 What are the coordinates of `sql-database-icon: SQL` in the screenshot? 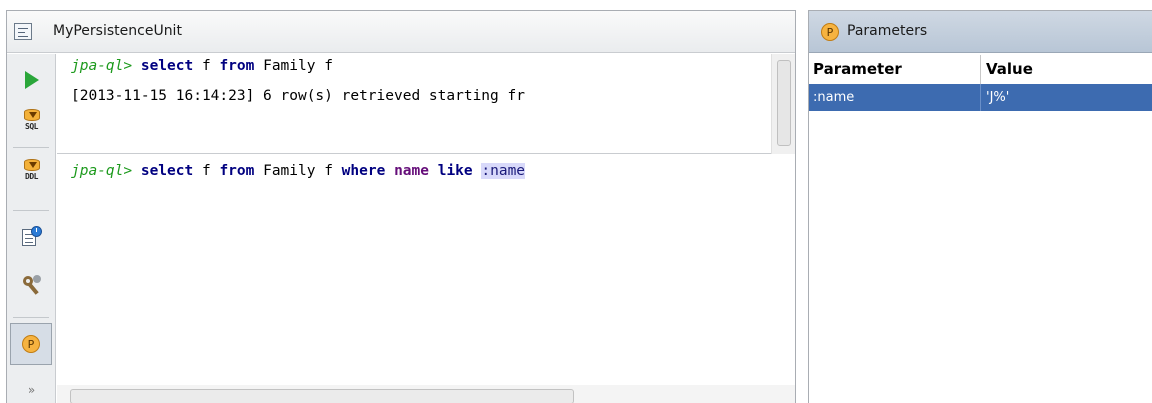 It's located at (32, 122).